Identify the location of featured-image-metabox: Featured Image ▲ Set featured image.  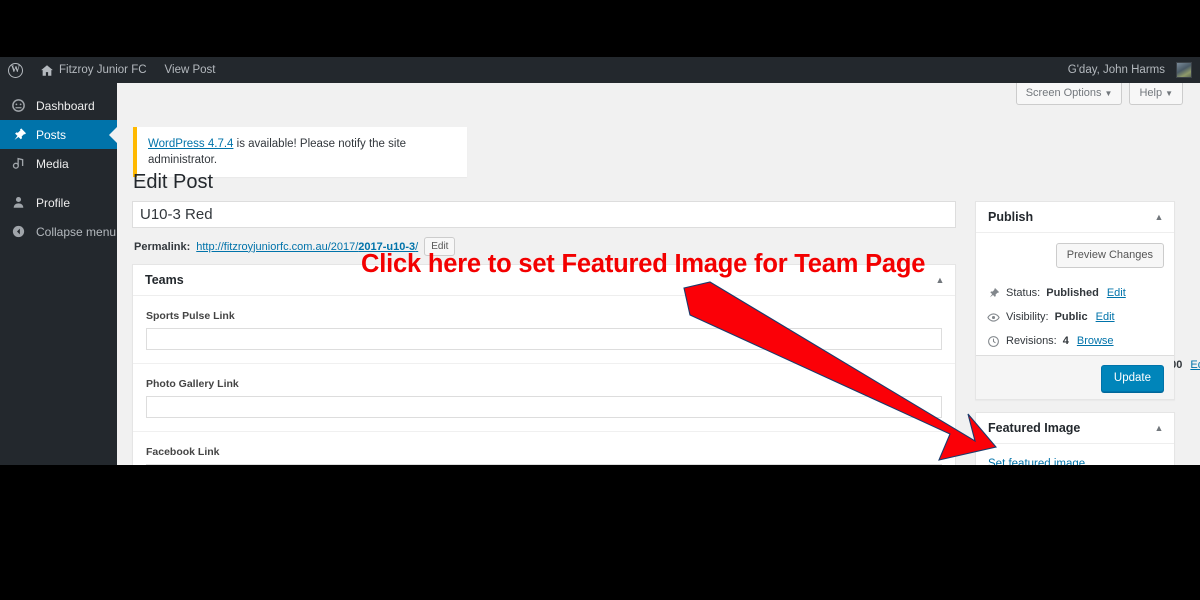
(1075, 438).